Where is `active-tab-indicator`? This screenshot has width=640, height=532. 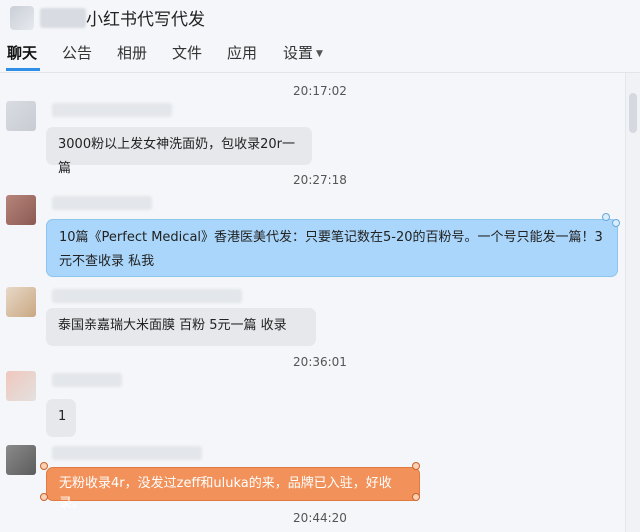 active-tab-indicator is located at coordinates (23, 69).